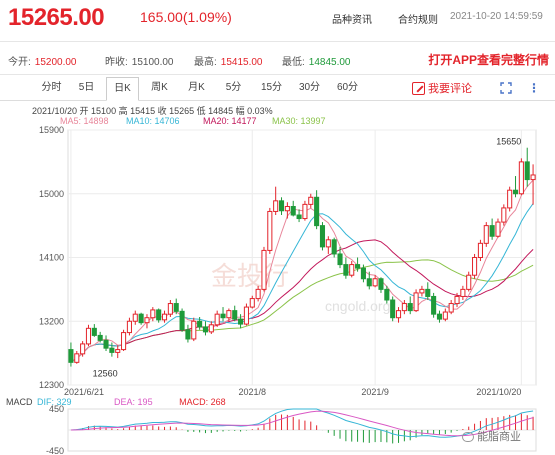 The width and height of the screenshot is (555, 455). I want to click on open-app-promo: 打开APP查看完整行情, so click(488, 59).